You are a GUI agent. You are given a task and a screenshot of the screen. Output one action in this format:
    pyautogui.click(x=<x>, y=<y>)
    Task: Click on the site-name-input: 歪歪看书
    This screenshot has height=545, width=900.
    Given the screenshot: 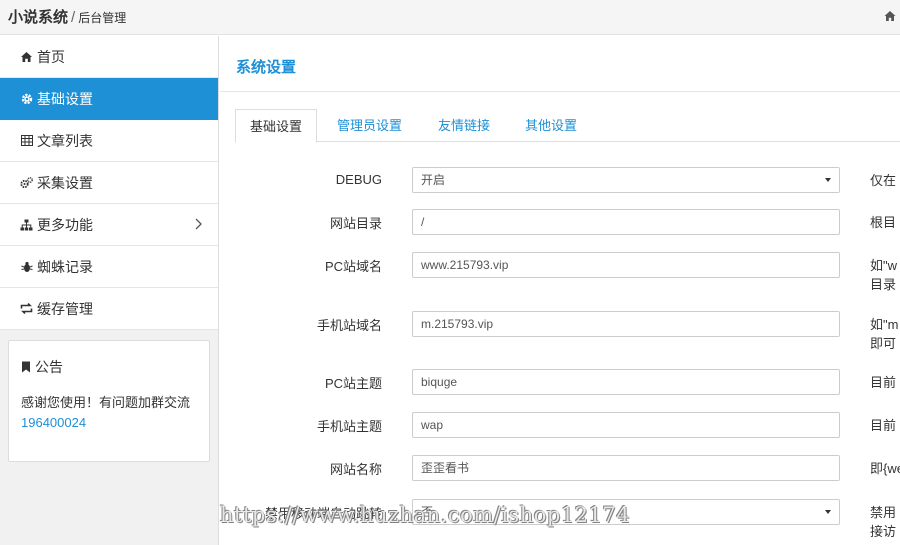 What is the action you would take?
    pyautogui.click(x=626, y=468)
    